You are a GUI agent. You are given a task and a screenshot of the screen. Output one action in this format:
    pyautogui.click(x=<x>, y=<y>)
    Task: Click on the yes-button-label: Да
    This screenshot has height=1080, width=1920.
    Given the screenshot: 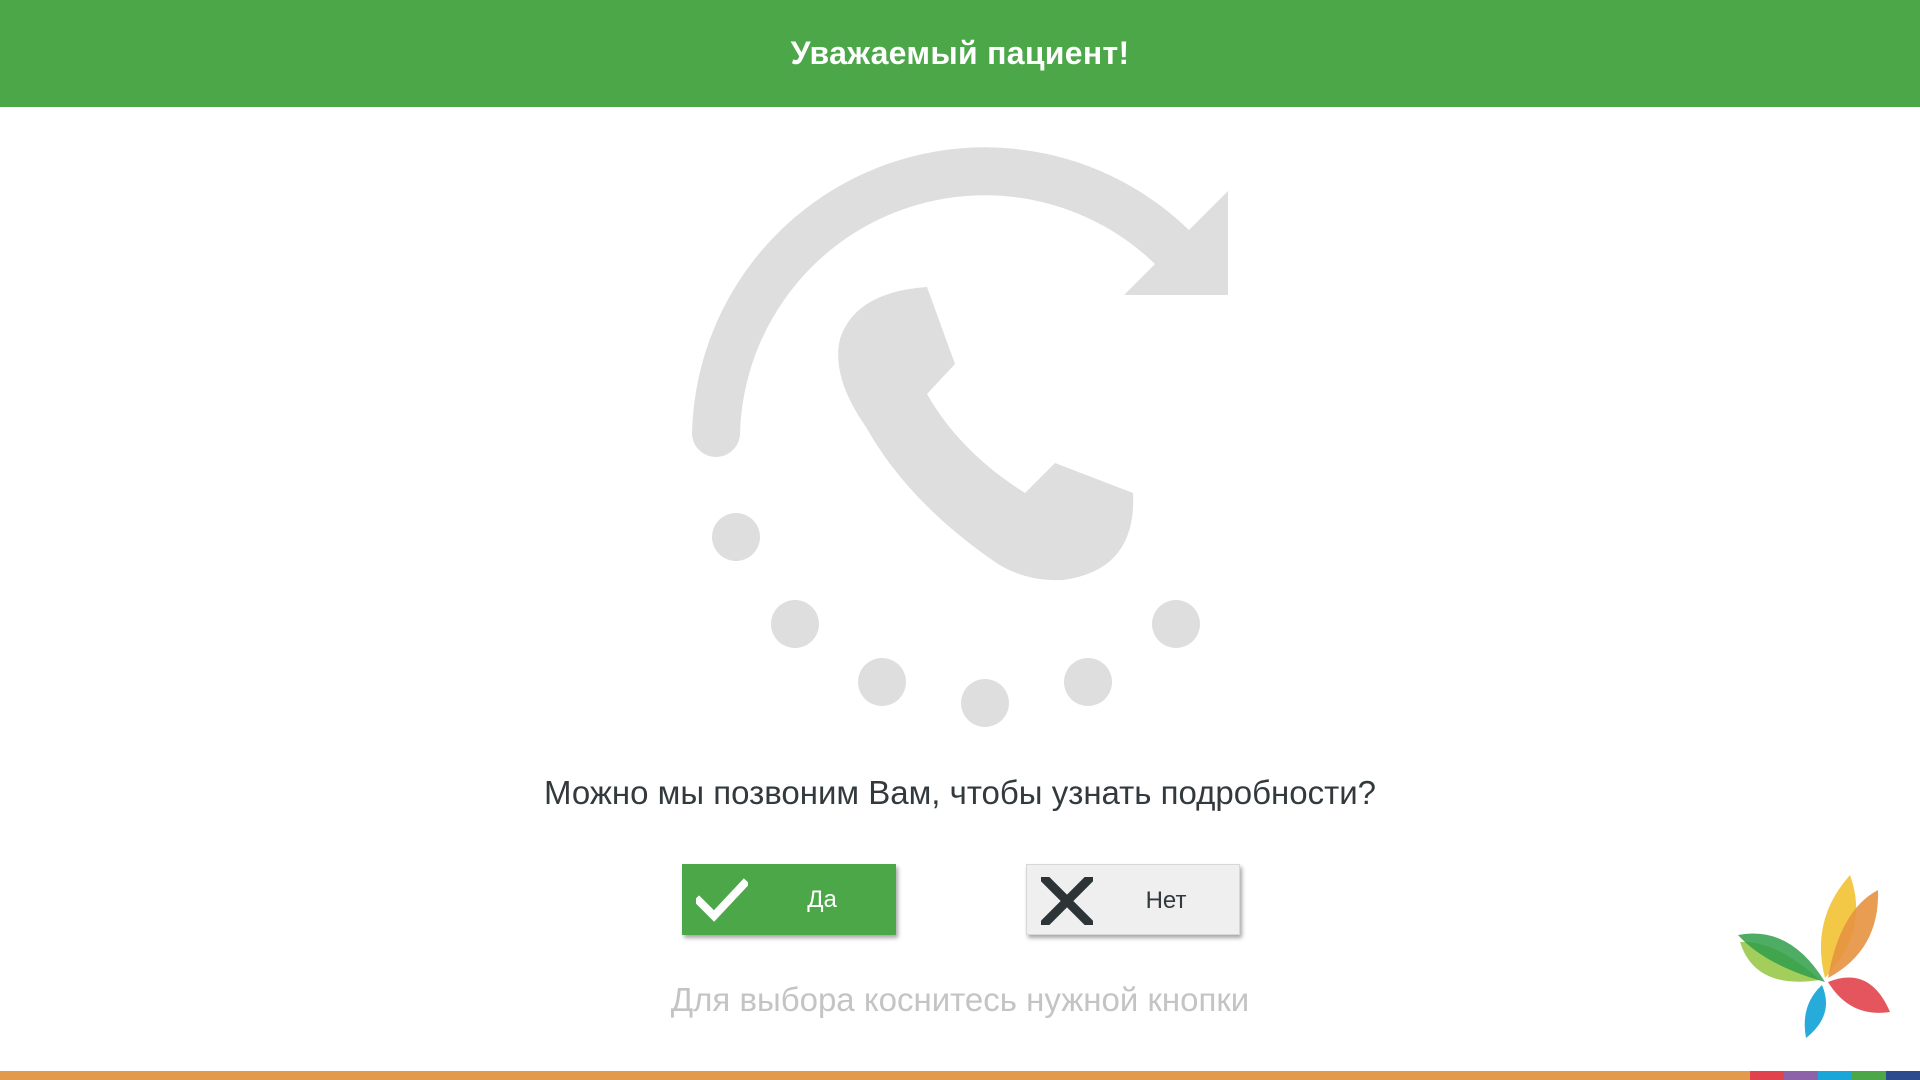 What is the action you would take?
    pyautogui.click(x=822, y=899)
    